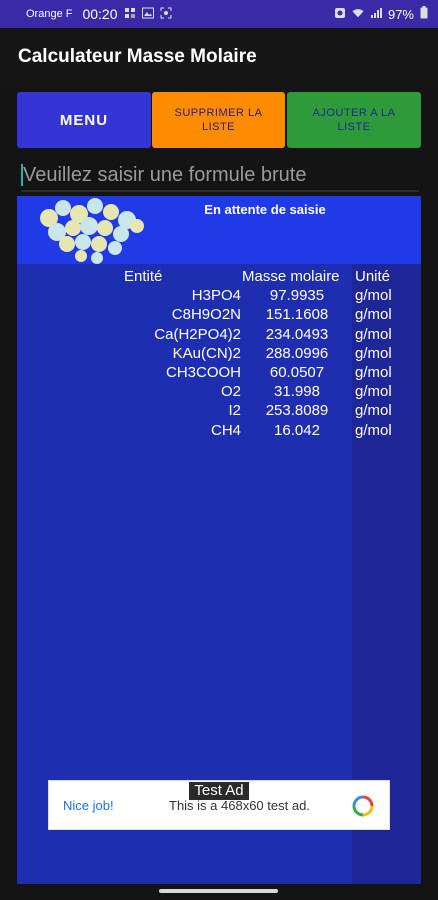  I want to click on text-cursor, so click(22, 175).